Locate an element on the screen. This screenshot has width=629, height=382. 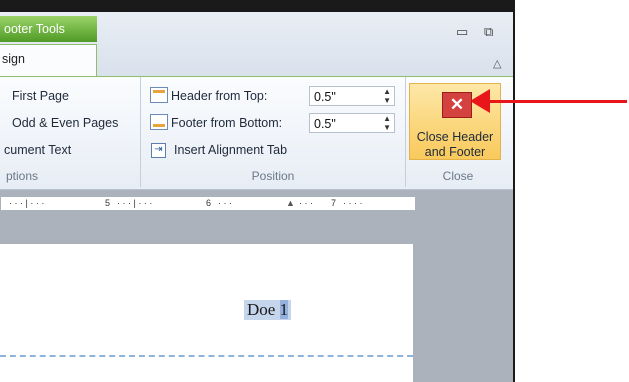
ruler-mark-7: 7 is located at coordinates (334, 203).